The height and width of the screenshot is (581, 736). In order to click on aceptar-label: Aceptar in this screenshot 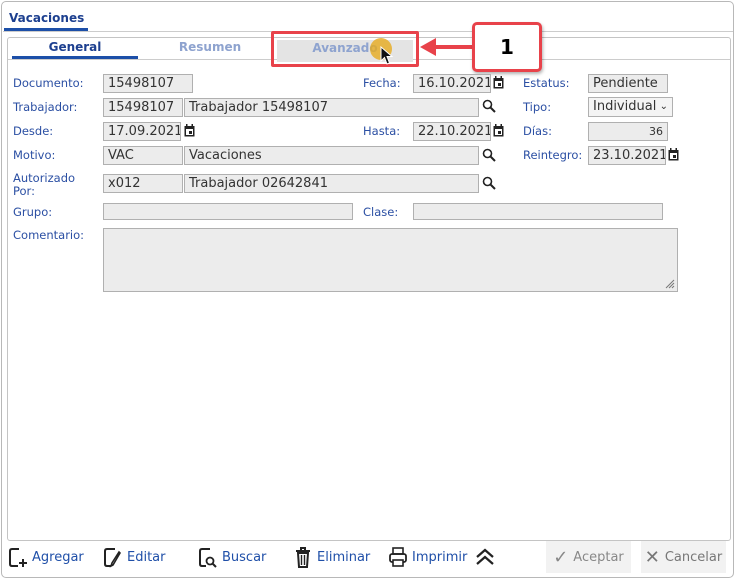, I will do `click(598, 557)`.